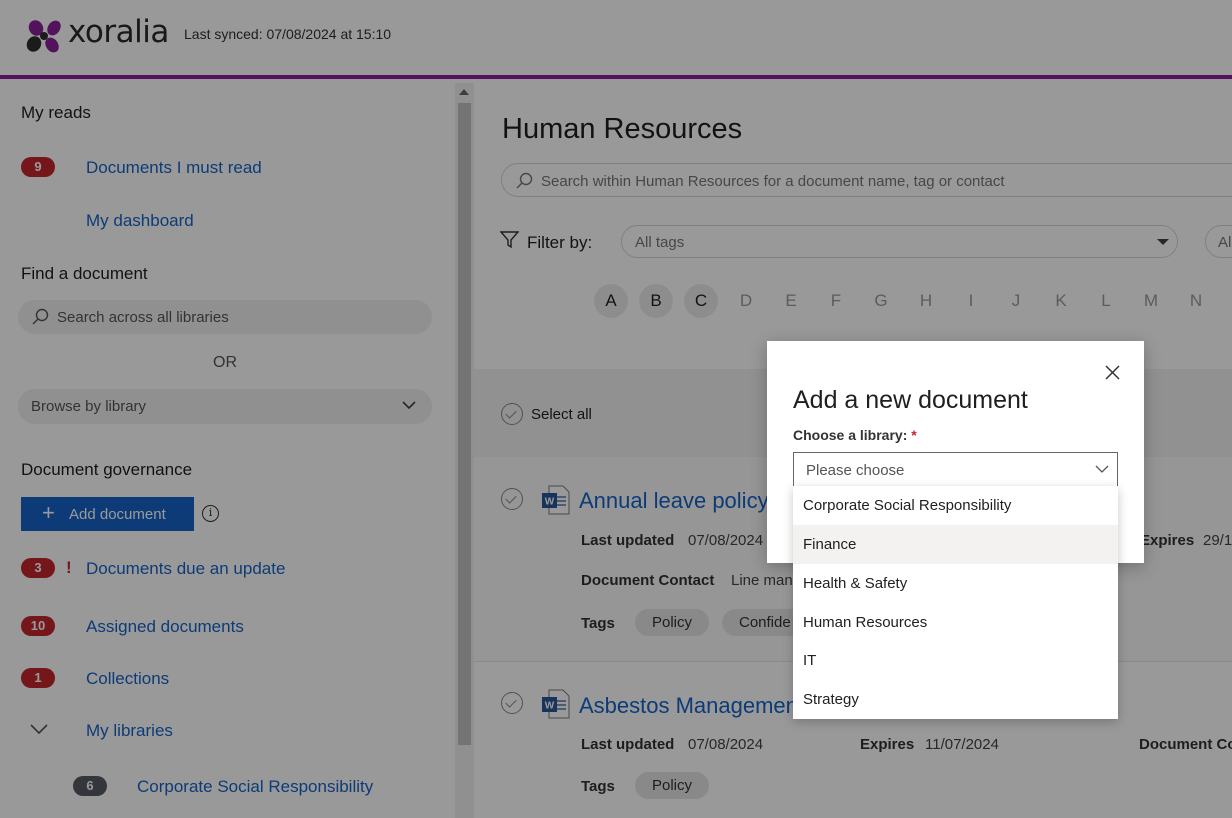 The width and height of the screenshot is (1232, 818). What do you see at coordinates (955, 544) in the screenshot?
I see `library-option: Finance` at bounding box center [955, 544].